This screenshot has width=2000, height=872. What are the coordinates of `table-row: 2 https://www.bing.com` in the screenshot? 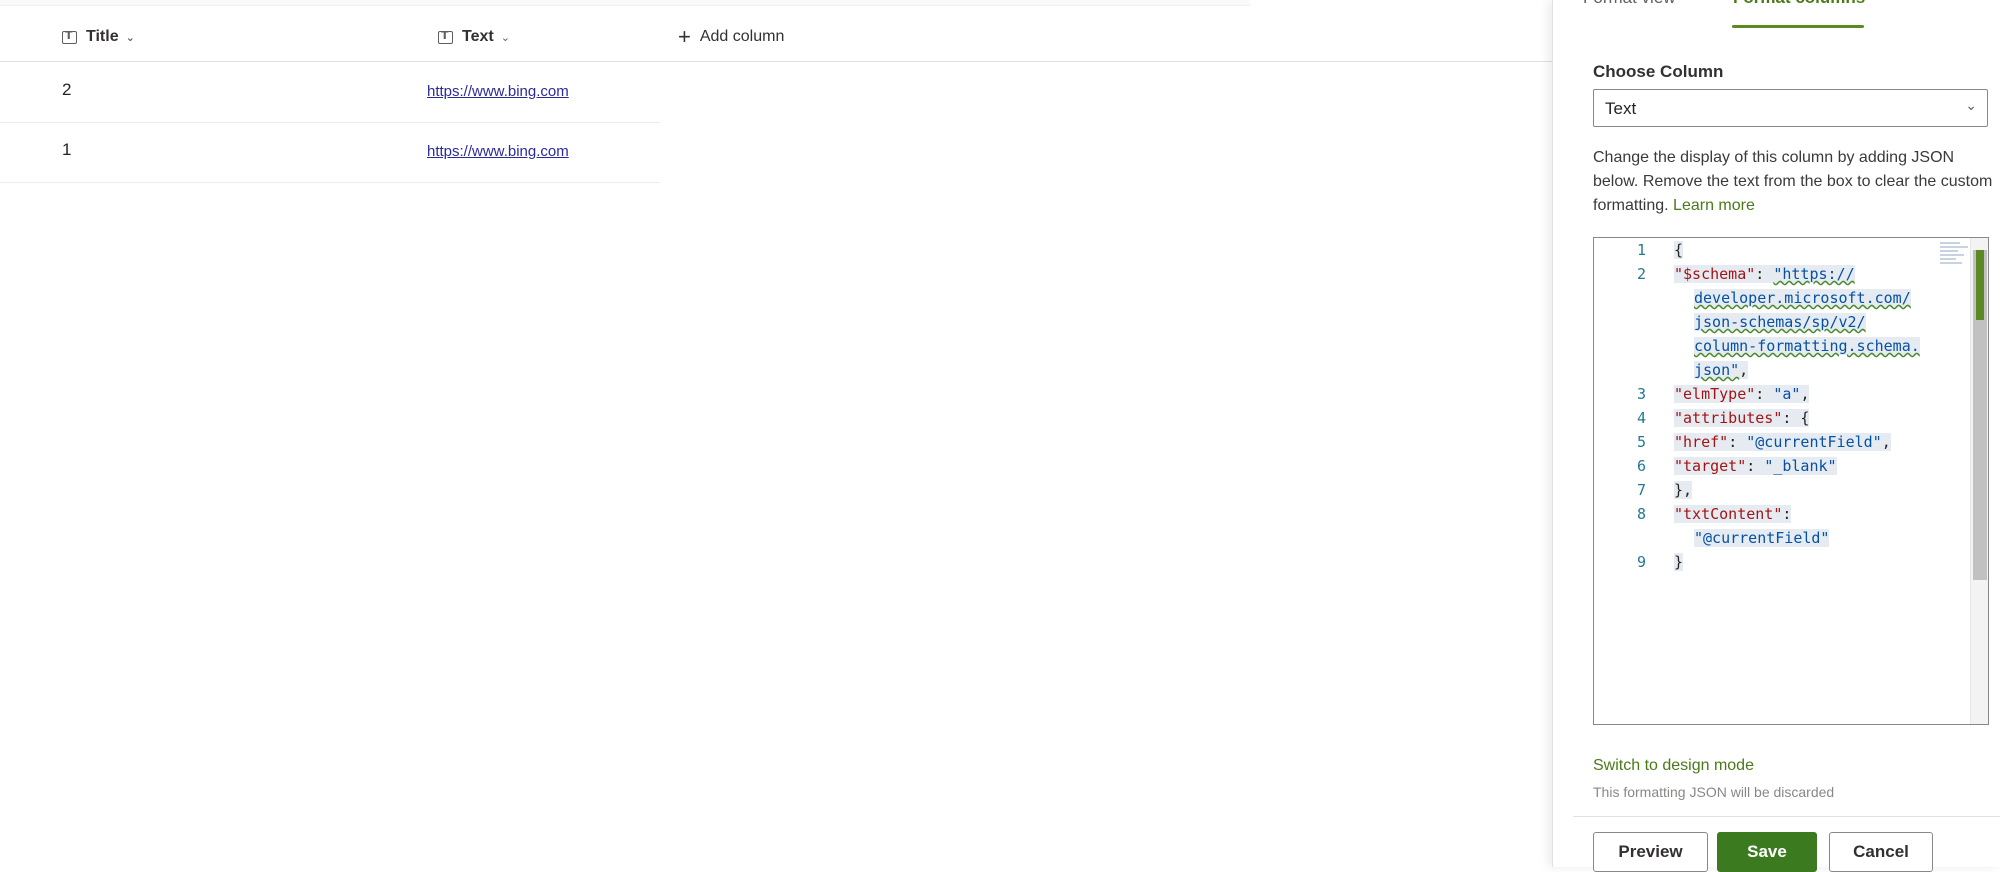 It's located at (330, 92).